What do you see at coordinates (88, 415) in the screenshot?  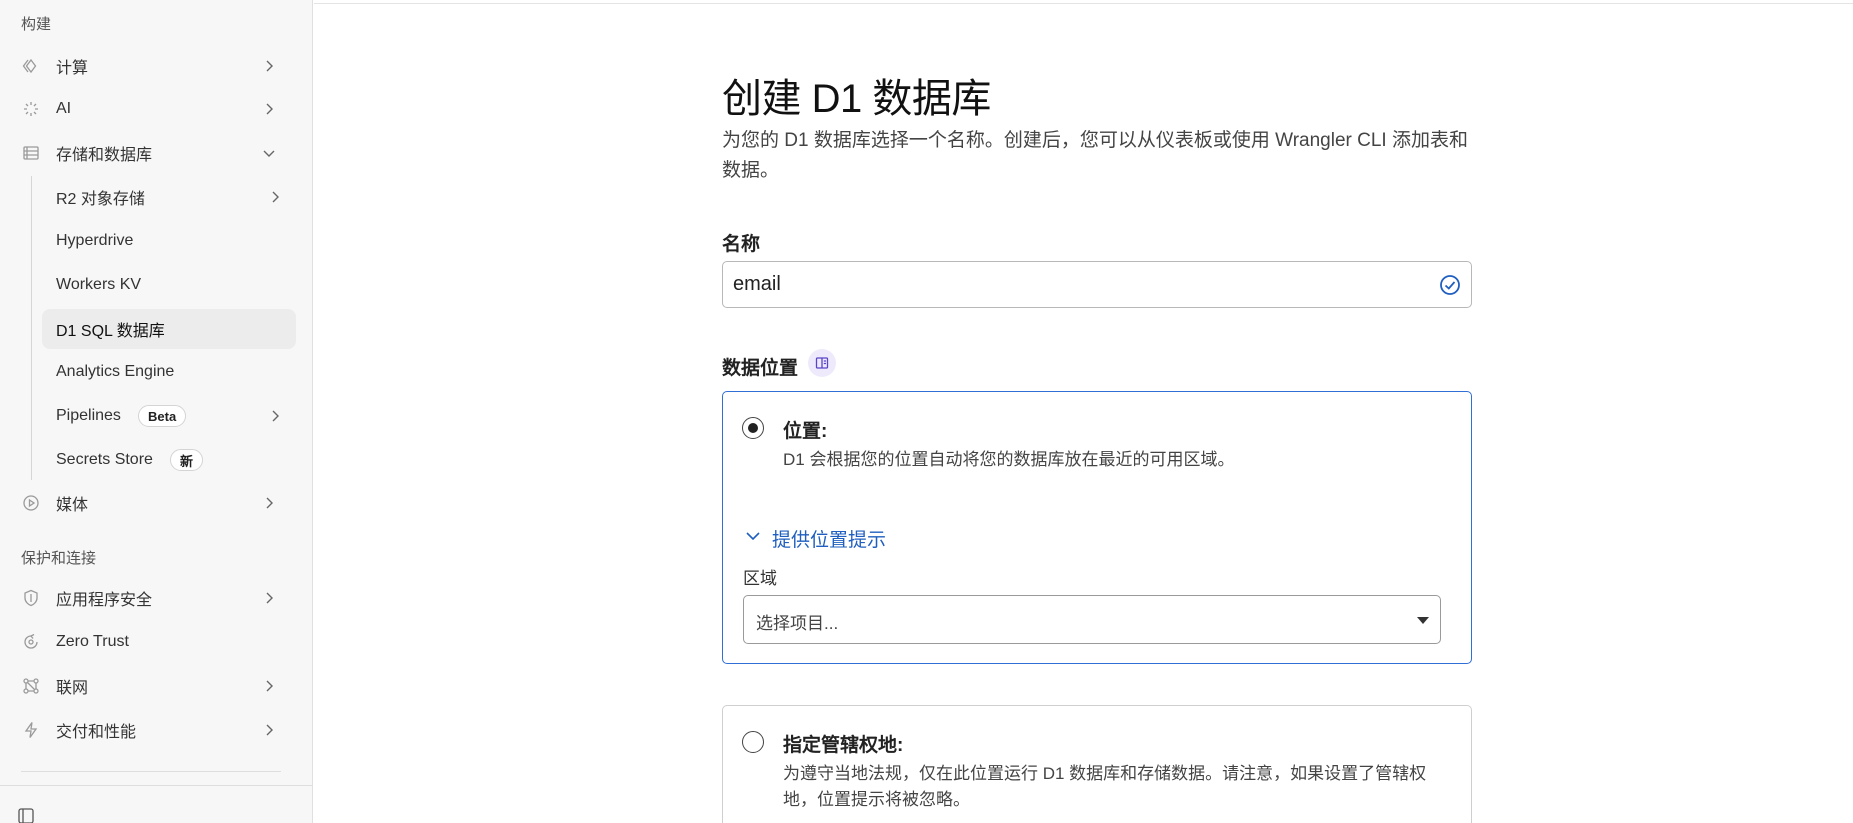 I see `sidebar-item-label: Pipelines` at bounding box center [88, 415].